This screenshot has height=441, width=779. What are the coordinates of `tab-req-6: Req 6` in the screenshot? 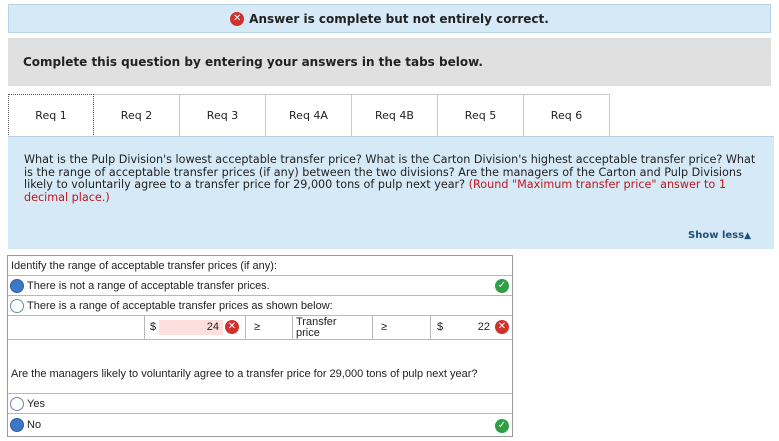 It's located at (567, 115).